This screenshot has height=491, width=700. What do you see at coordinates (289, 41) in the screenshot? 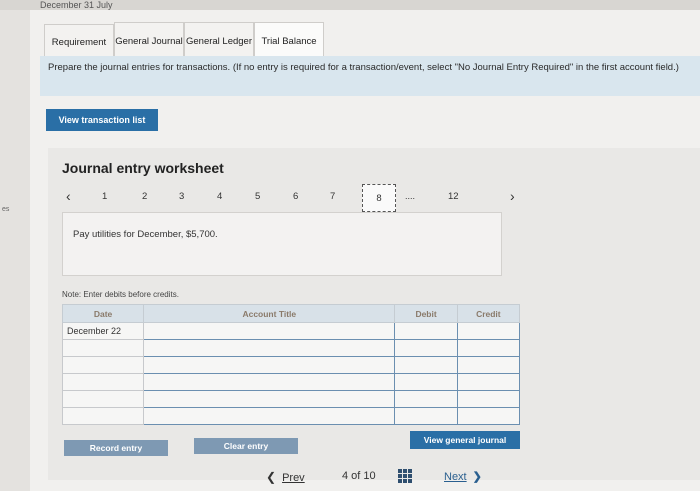
I see `tab-trial-balance: Trial Balance` at bounding box center [289, 41].